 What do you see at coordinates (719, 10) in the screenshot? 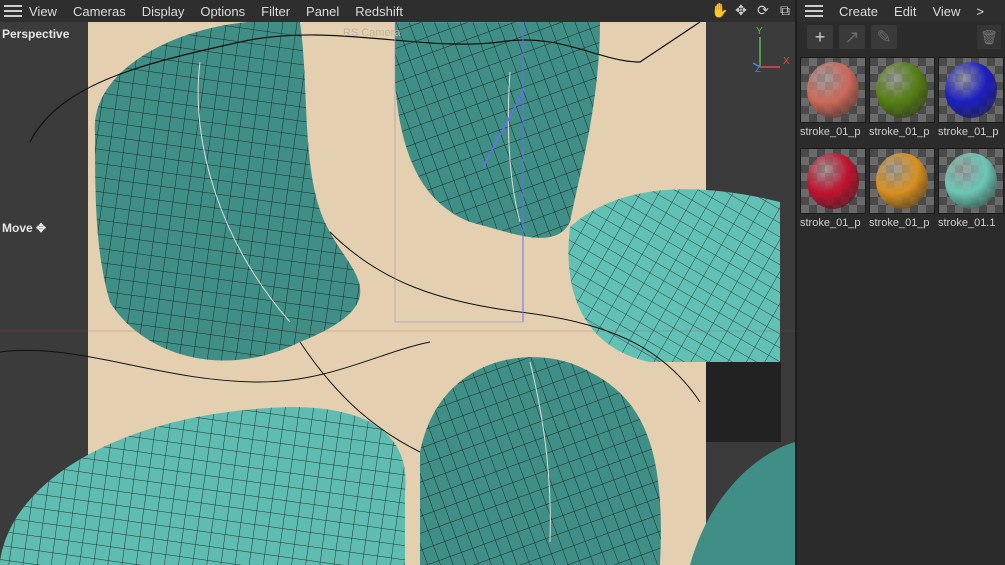
I see `pan-hand-icon: ✋` at bounding box center [719, 10].